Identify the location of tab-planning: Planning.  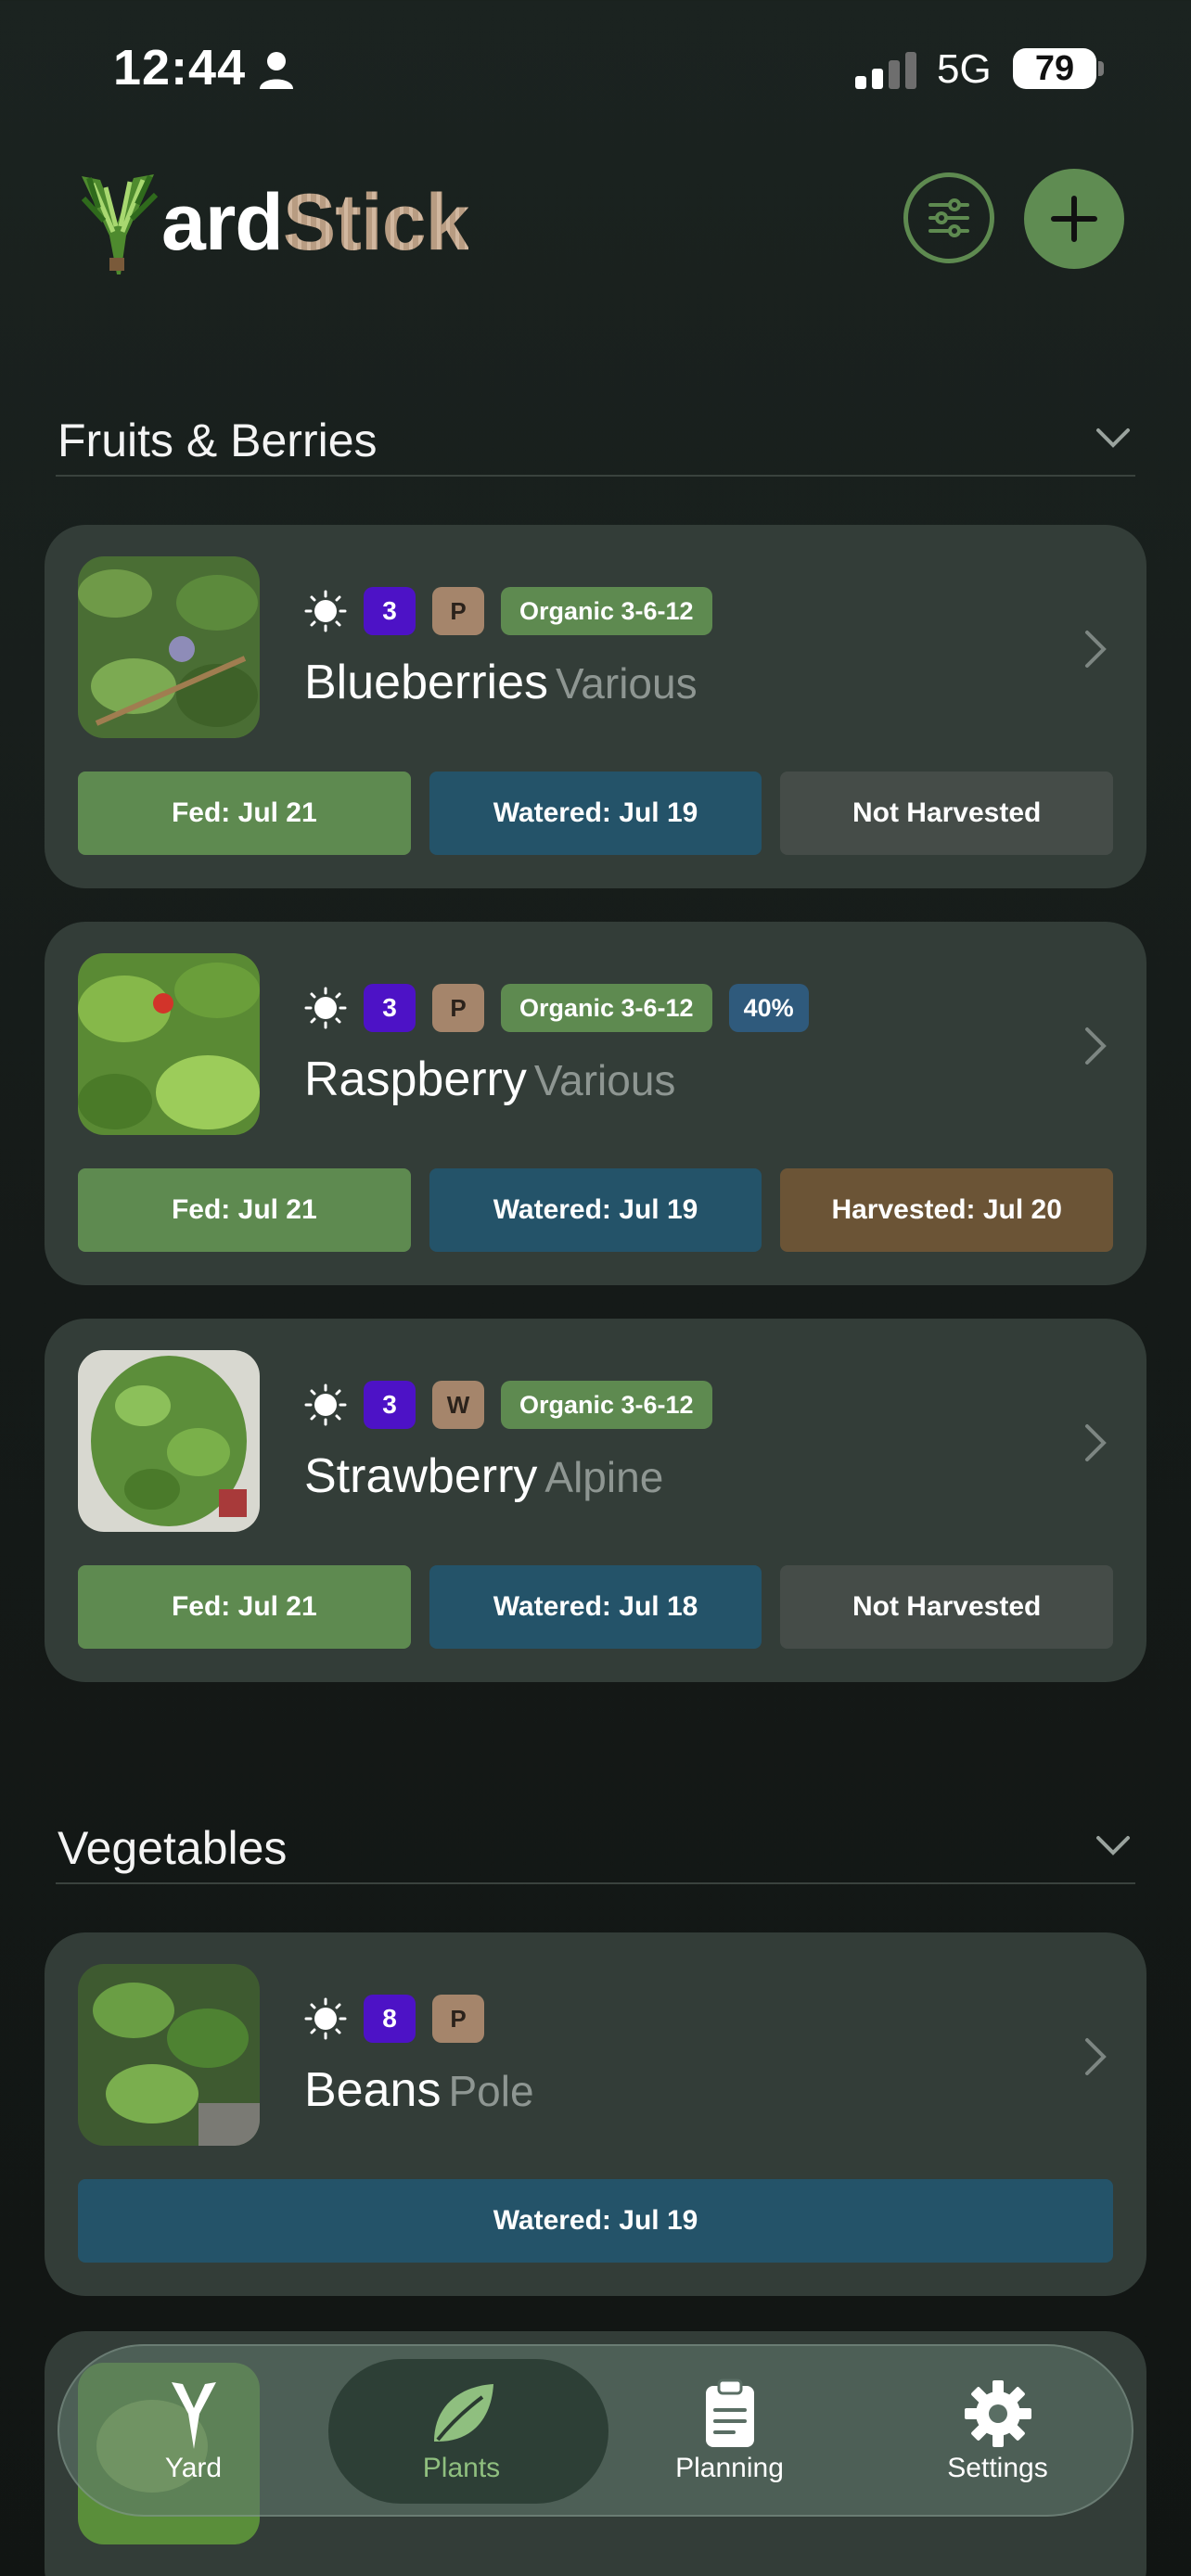
(730, 2431).